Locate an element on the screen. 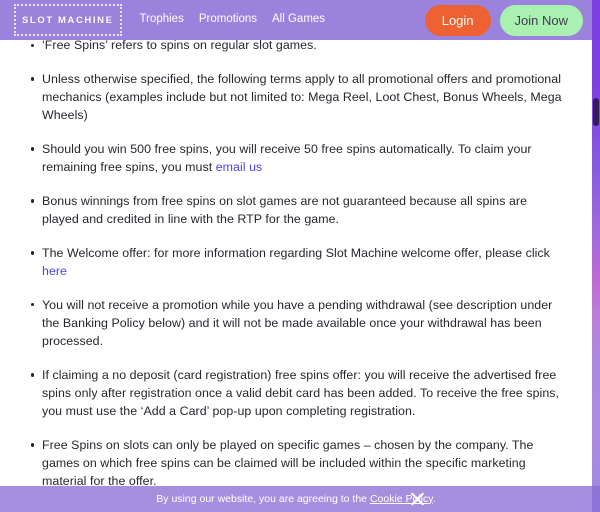 The height and width of the screenshot is (512, 600). site-logo: SLOT MACHINE is located at coordinates (68, 20).